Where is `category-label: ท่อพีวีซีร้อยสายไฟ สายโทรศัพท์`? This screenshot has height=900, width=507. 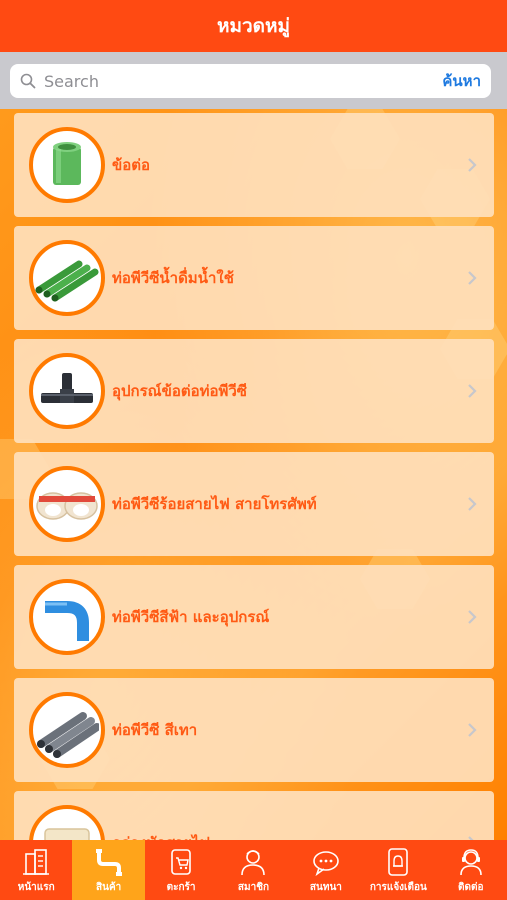
category-label: ท่อพีวีซีร้อยสายไฟ สายโทรศัพท์ is located at coordinates (214, 504).